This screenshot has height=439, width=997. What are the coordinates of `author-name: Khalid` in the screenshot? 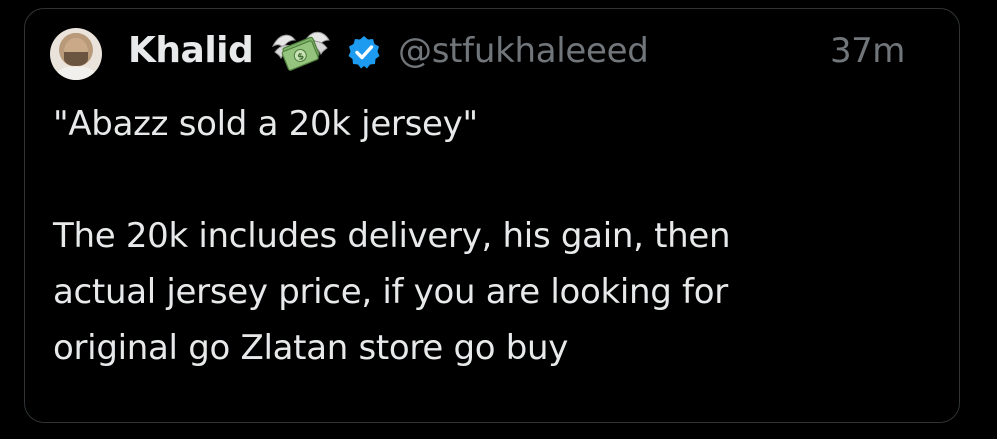 It's located at (191, 50).